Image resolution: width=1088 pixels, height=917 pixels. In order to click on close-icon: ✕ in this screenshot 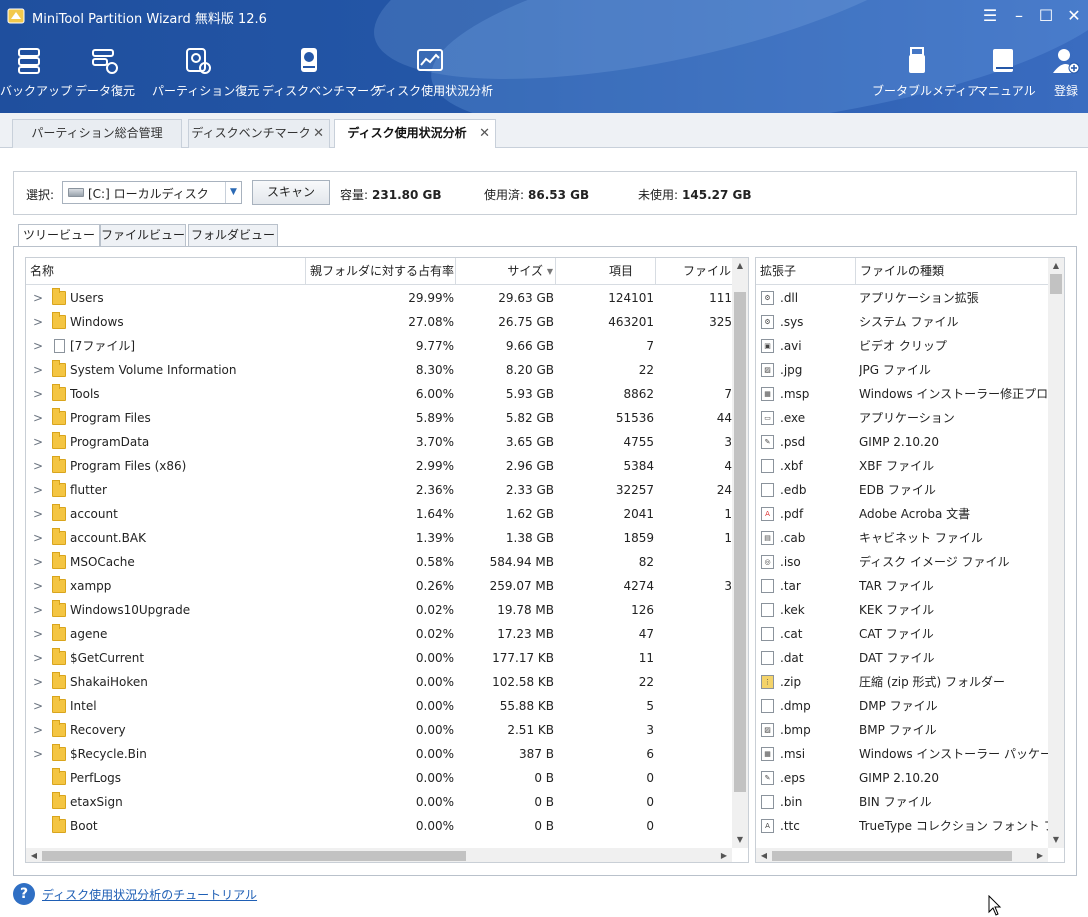, I will do `click(1074, 16)`.